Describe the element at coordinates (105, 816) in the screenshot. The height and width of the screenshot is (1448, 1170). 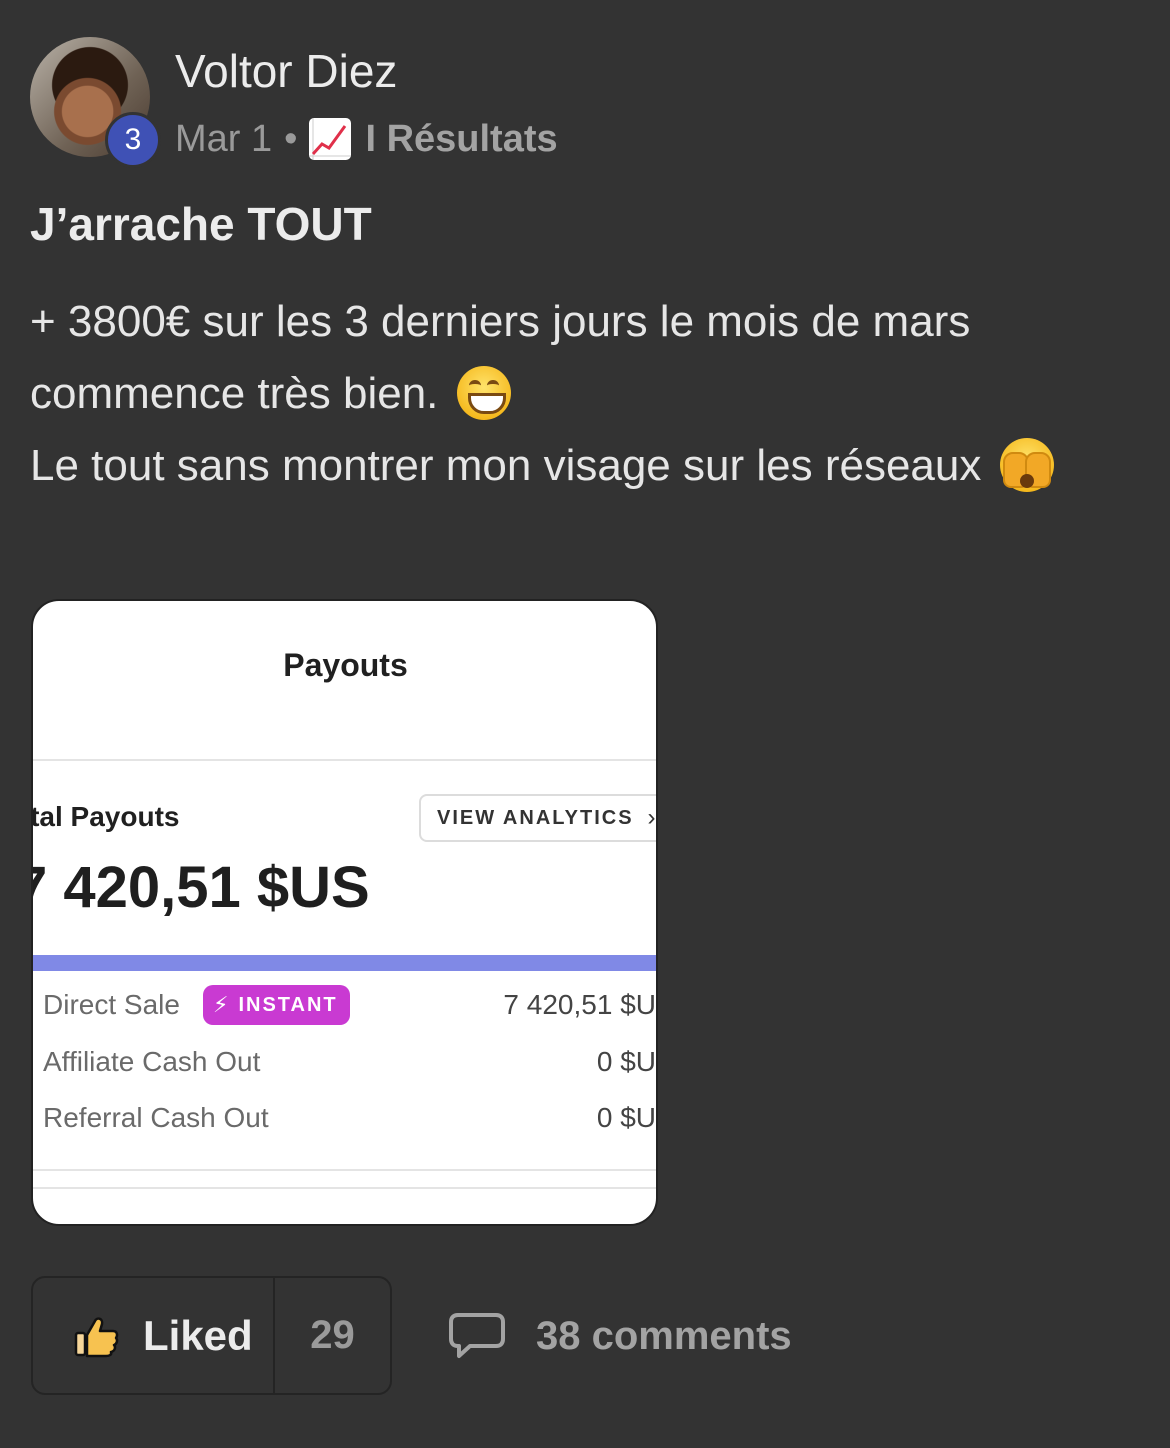
I see `total-payouts-label: otal Payouts` at that location.